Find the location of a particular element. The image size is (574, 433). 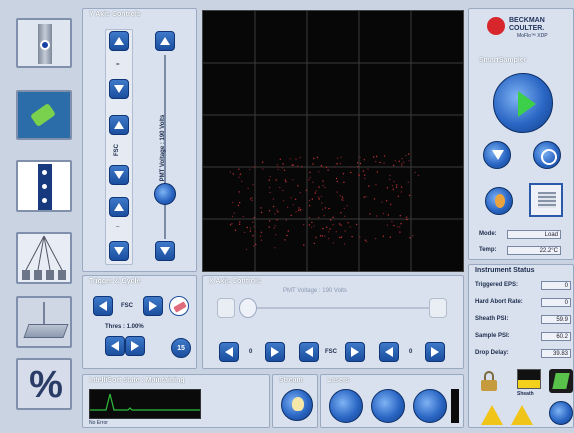

x-slider-thumb is located at coordinates (248, 308).